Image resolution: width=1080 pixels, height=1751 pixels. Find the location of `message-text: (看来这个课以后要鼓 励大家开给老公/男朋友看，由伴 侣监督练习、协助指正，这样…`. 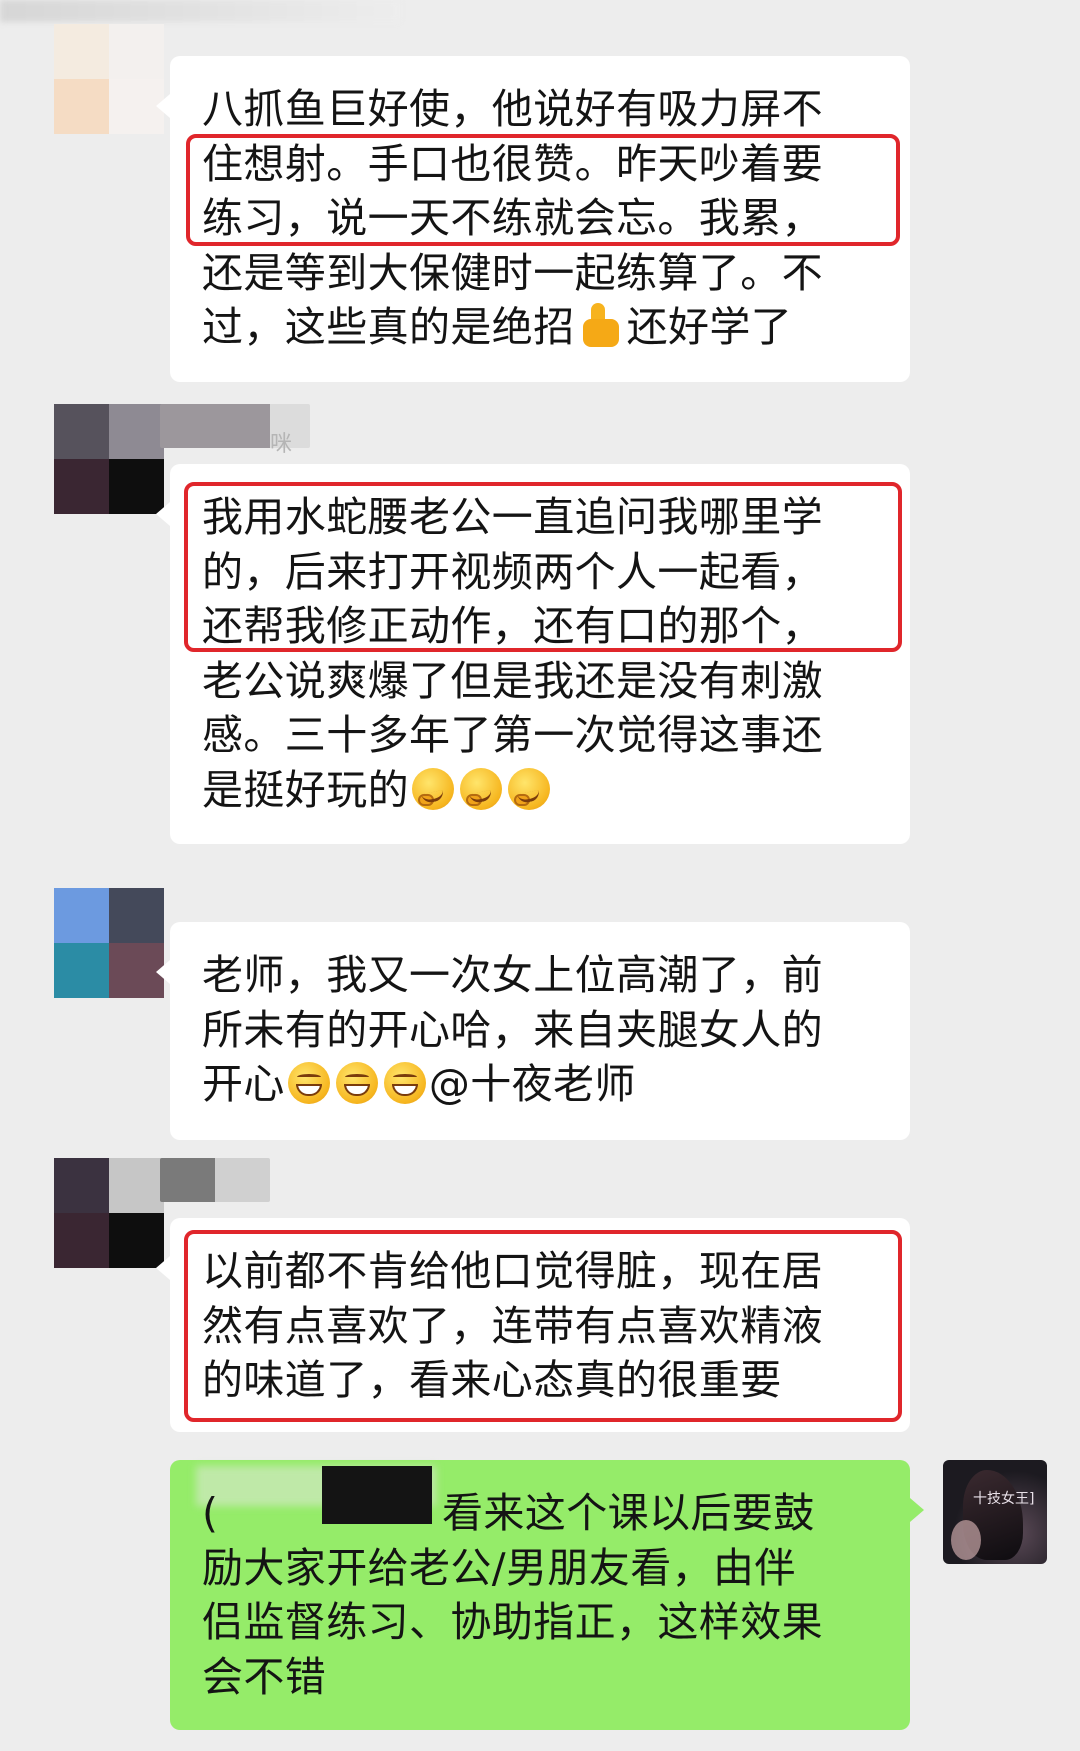

message-text: (看来这个课以后要鼓 励大家开给老公/男朋友看，由伴 侣监督练习、协助指正，这样… is located at coordinates (512, 1595).